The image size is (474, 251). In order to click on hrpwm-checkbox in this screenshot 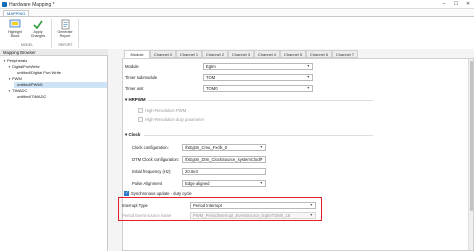, I will do `click(140, 110)`.